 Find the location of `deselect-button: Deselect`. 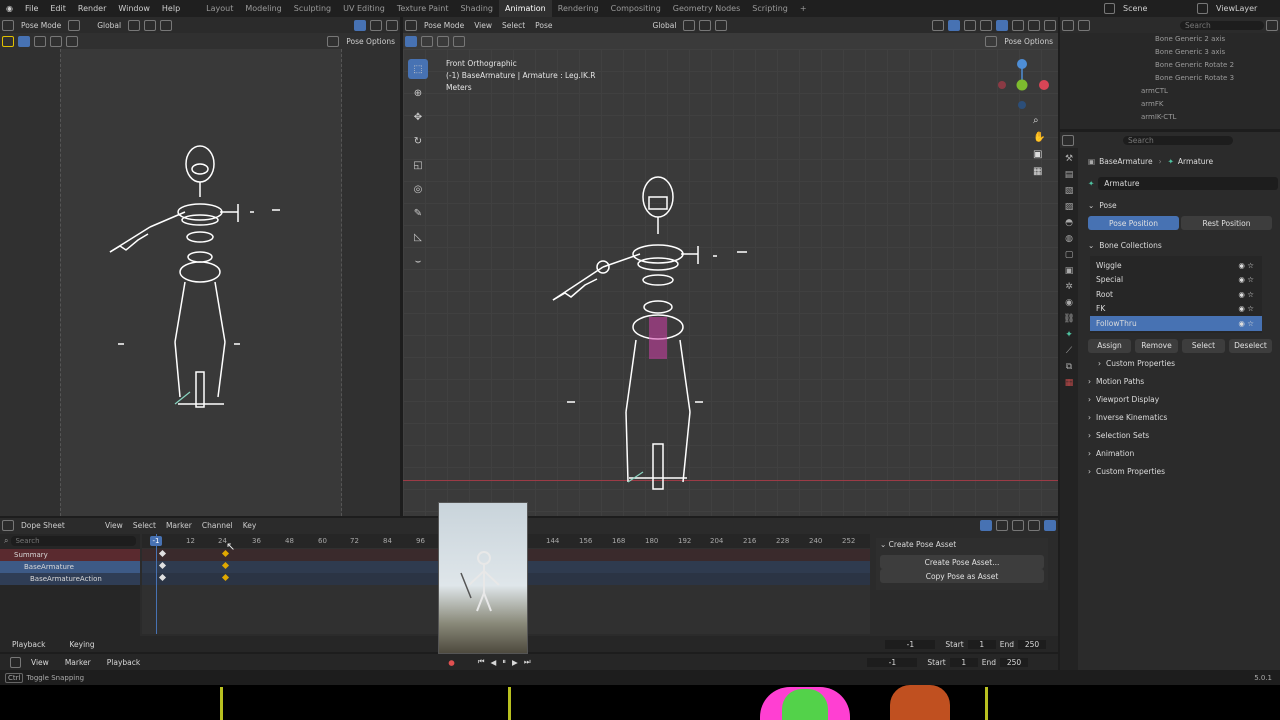

deselect-button: Deselect is located at coordinates (1250, 345).